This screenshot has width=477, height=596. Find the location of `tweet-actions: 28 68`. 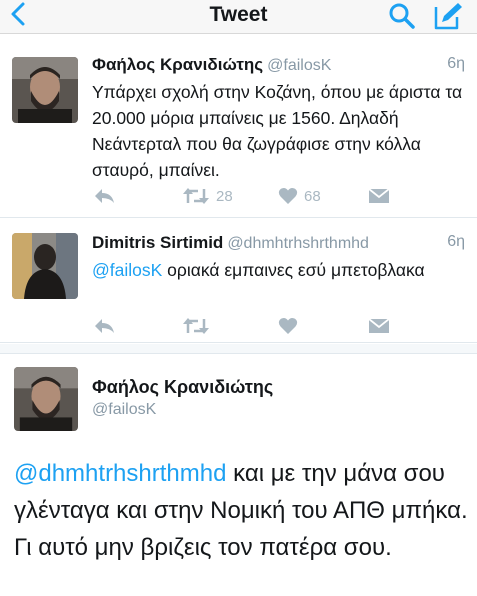

tweet-actions: 28 68 is located at coordinates (242, 196).